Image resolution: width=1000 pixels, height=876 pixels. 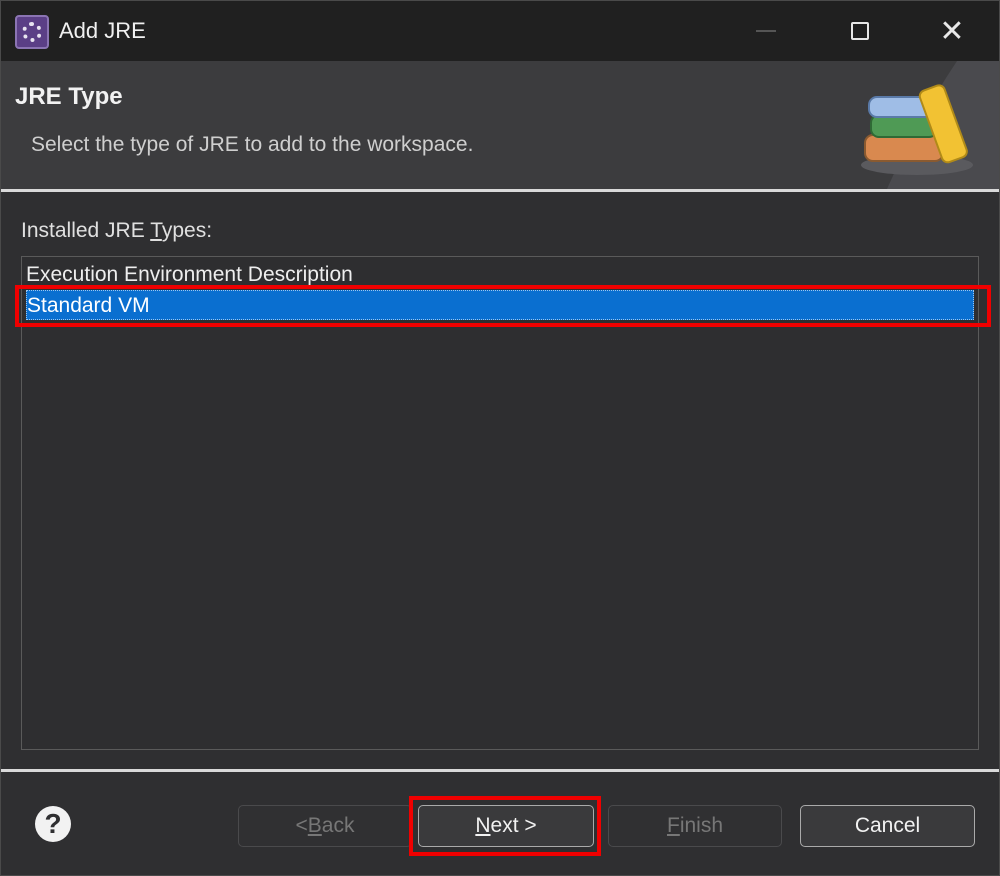 I want to click on cancel-button: Cancel, so click(x=887, y=826).